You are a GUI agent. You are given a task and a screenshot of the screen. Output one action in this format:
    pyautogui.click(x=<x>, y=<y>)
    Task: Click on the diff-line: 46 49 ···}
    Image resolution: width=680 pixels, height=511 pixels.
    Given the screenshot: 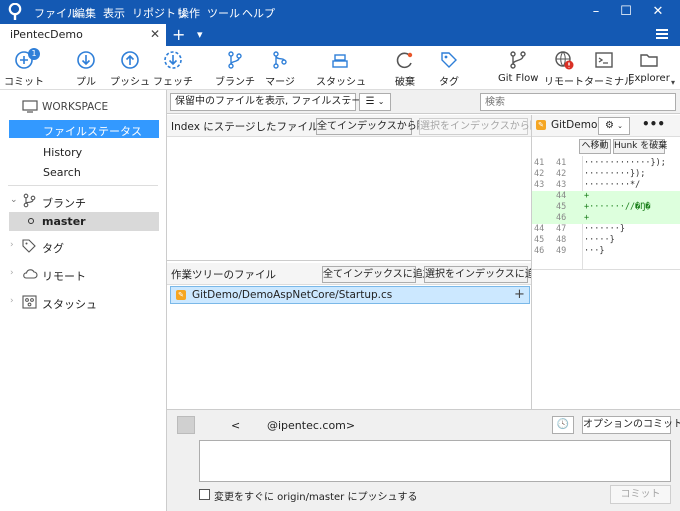 What is the action you would take?
    pyautogui.click(x=606, y=251)
    